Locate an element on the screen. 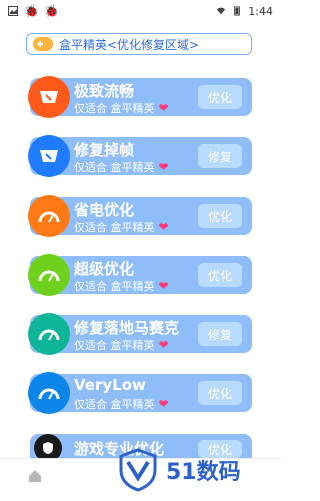  battery-gauge-icon is located at coordinates (49, 216).